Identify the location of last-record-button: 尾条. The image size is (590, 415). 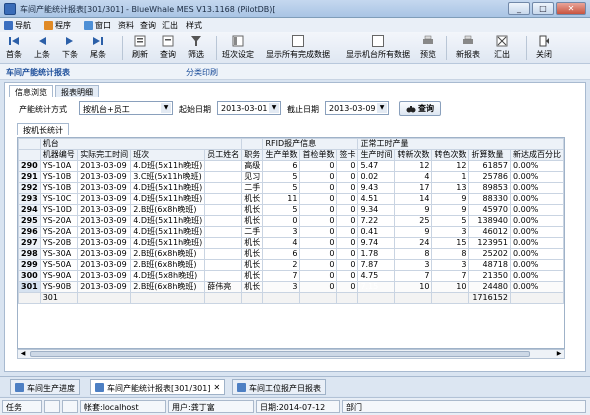
(98, 47).